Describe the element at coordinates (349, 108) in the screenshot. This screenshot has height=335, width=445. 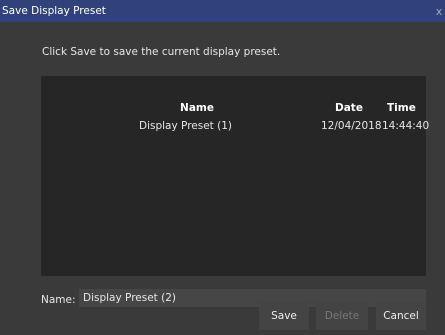
I see `column-header-date: Date` at that location.